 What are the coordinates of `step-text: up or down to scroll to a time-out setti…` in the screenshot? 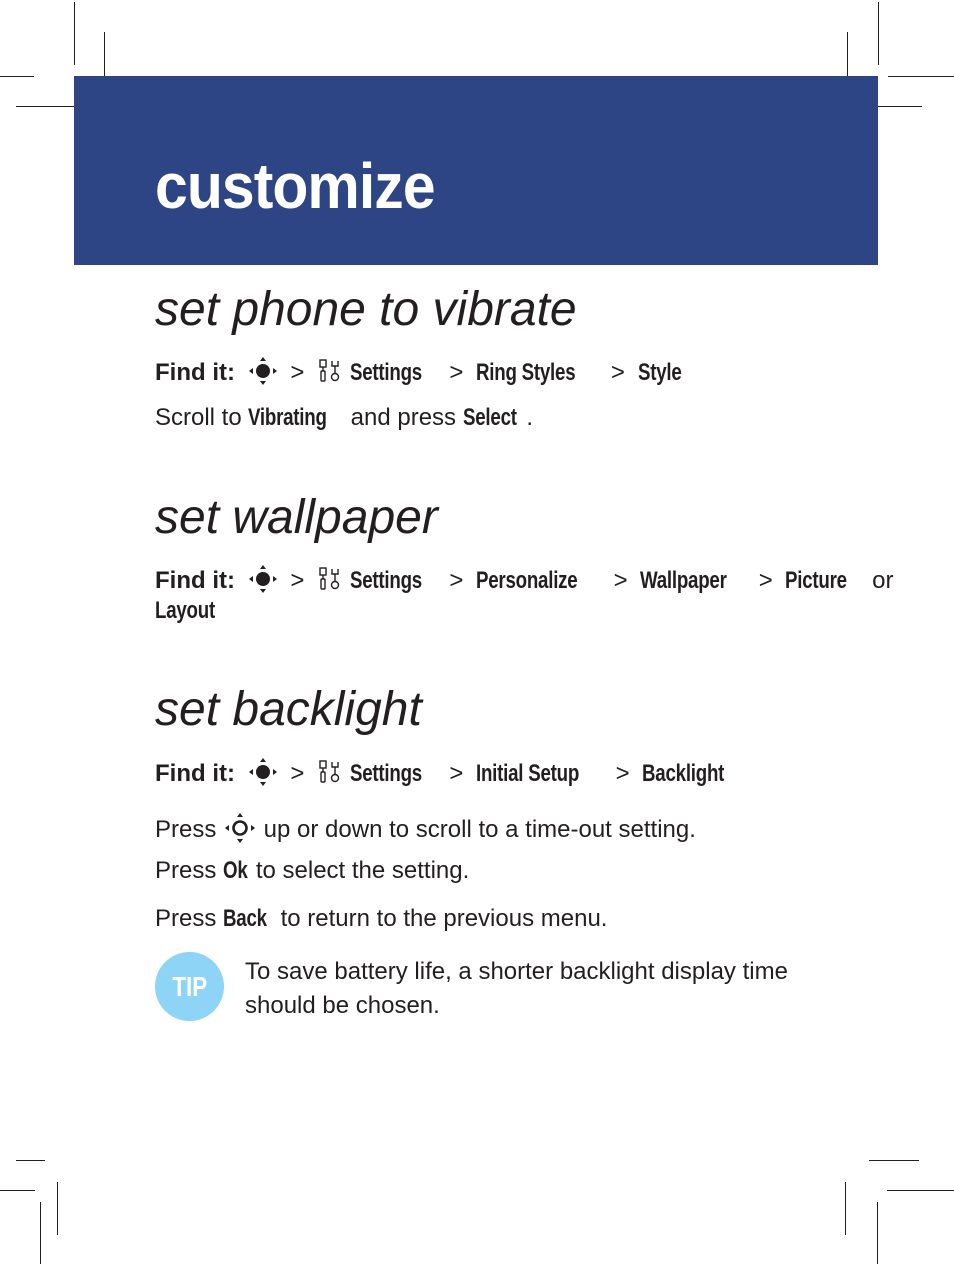 It's located at (476, 829).